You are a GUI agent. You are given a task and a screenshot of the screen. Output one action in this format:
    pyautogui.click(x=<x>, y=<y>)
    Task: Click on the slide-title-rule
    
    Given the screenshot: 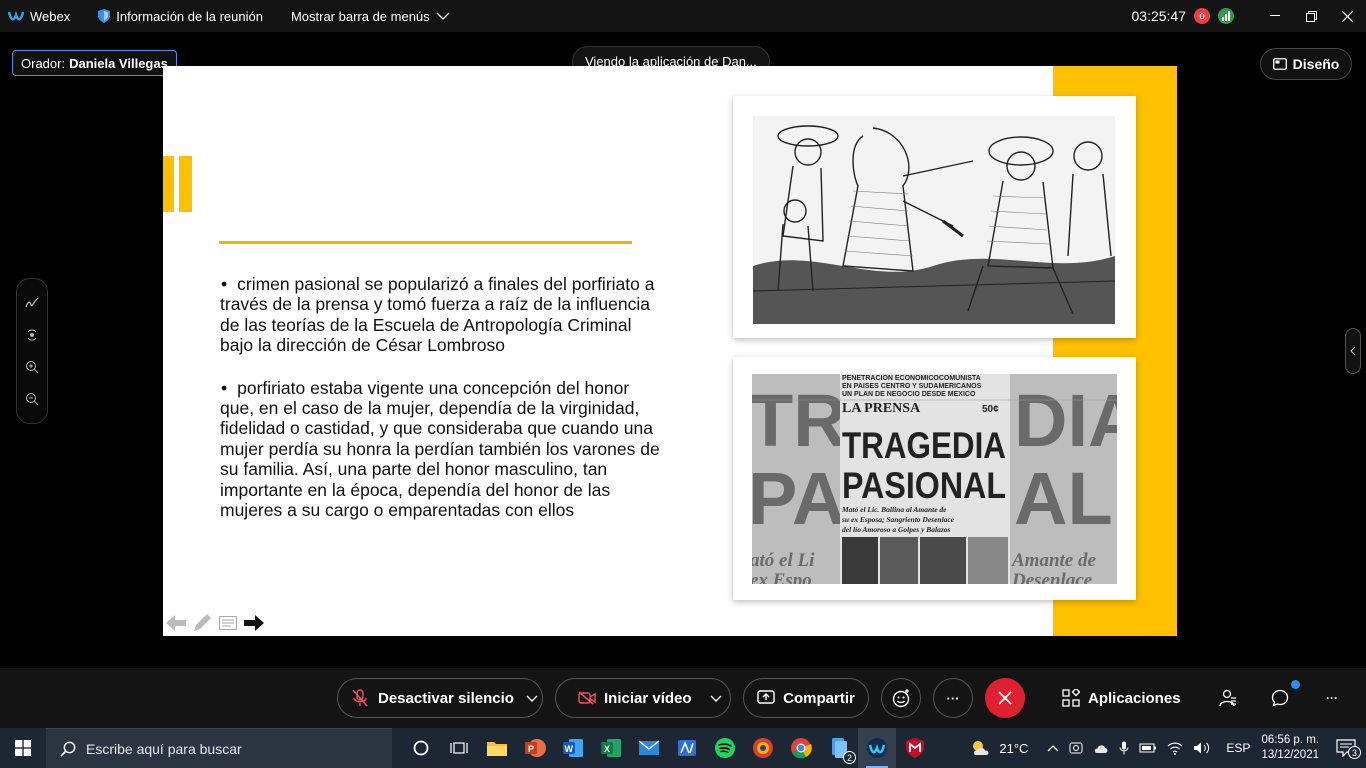 What is the action you would take?
    pyautogui.click(x=425, y=242)
    